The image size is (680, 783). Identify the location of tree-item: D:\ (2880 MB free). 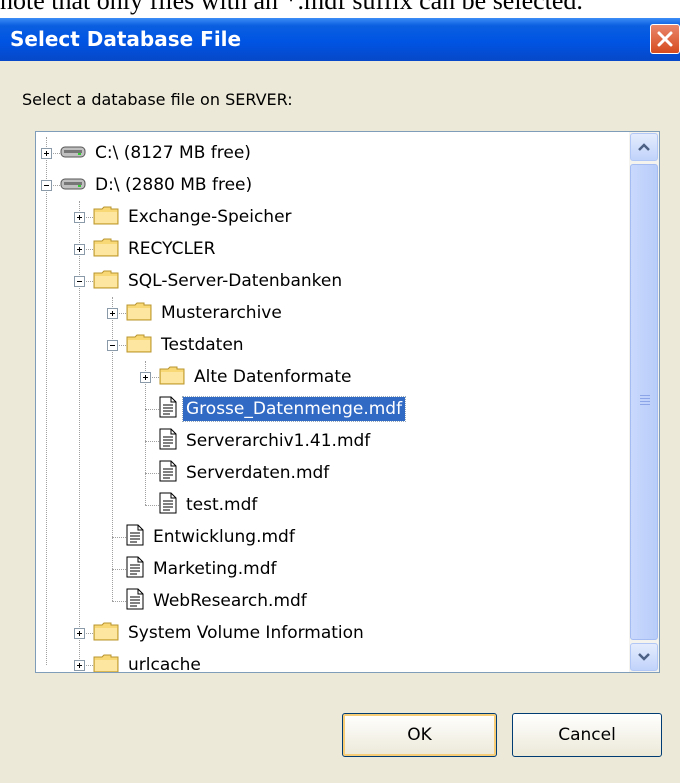
(157, 185).